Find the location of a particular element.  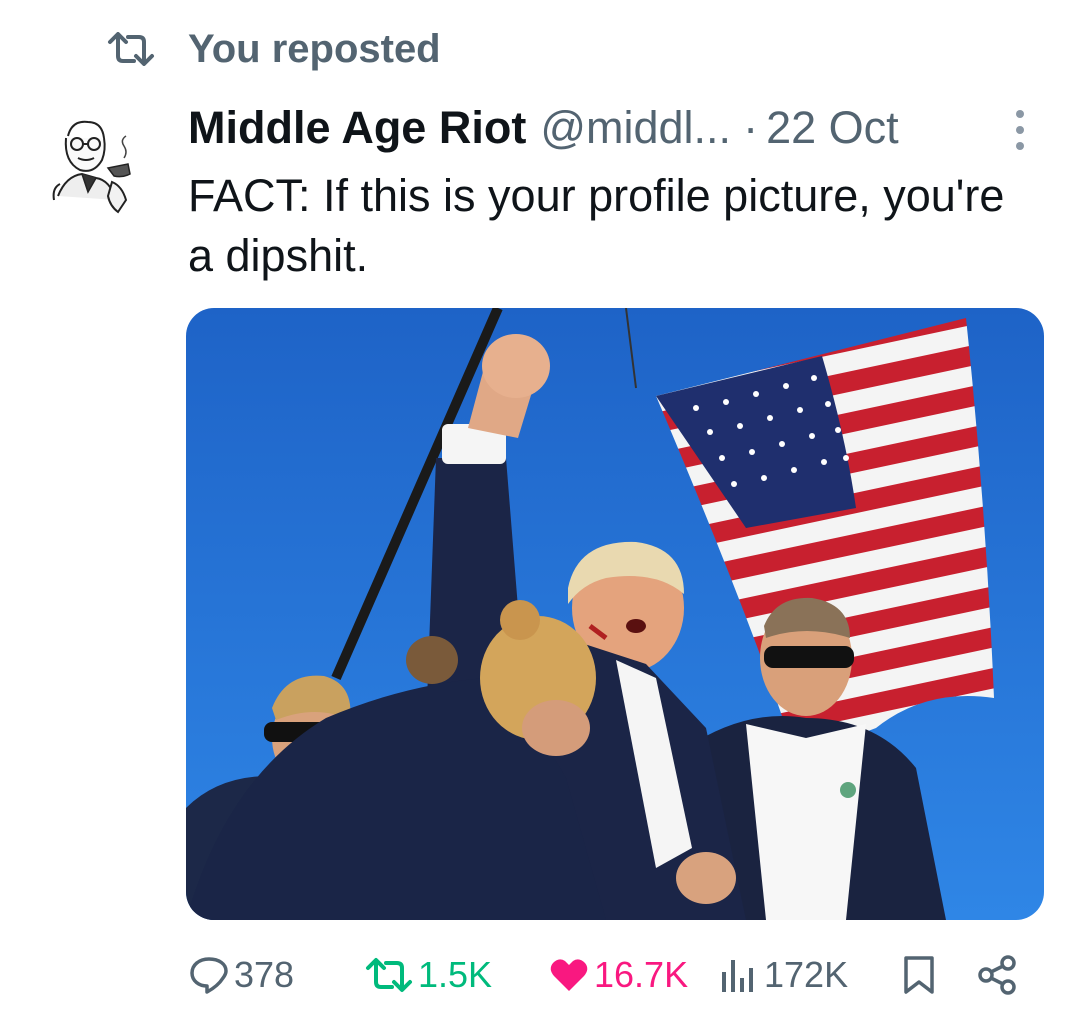

repost-context: You reposted is located at coordinates (273, 49).